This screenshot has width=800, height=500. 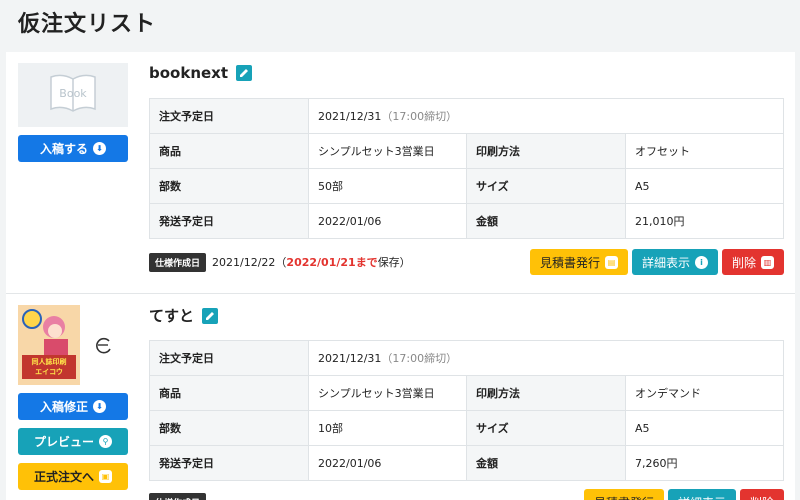 What do you see at coordinates (63, 442) in the screenshot?
I see `preview-button-label: プレビュー` at bounding box center [63, 442].